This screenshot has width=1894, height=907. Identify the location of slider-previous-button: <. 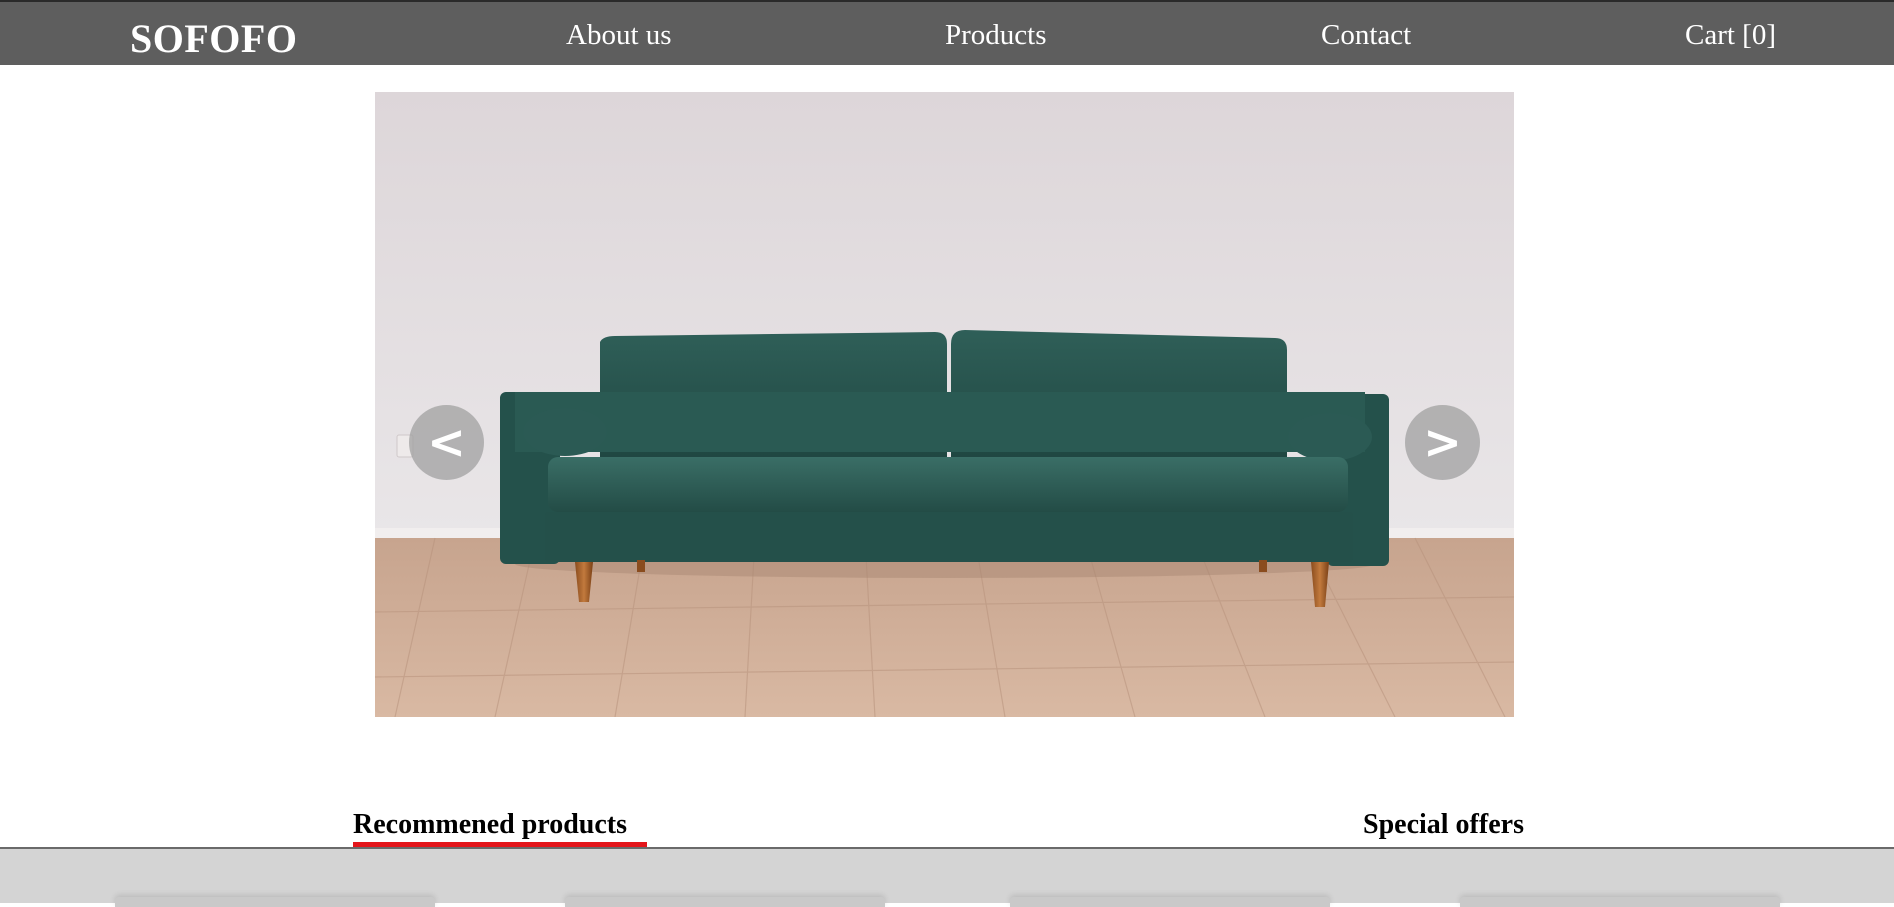
(446, 442).